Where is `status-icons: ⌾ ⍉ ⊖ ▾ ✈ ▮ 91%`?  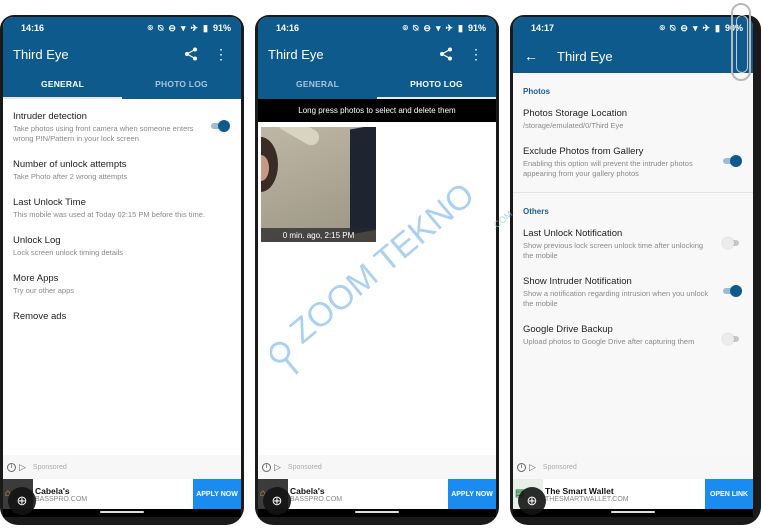
status-icons: ⌾ ⍉ ⊖ ▾ ✈ ▮ 91% is located at coordinates (444, 28).